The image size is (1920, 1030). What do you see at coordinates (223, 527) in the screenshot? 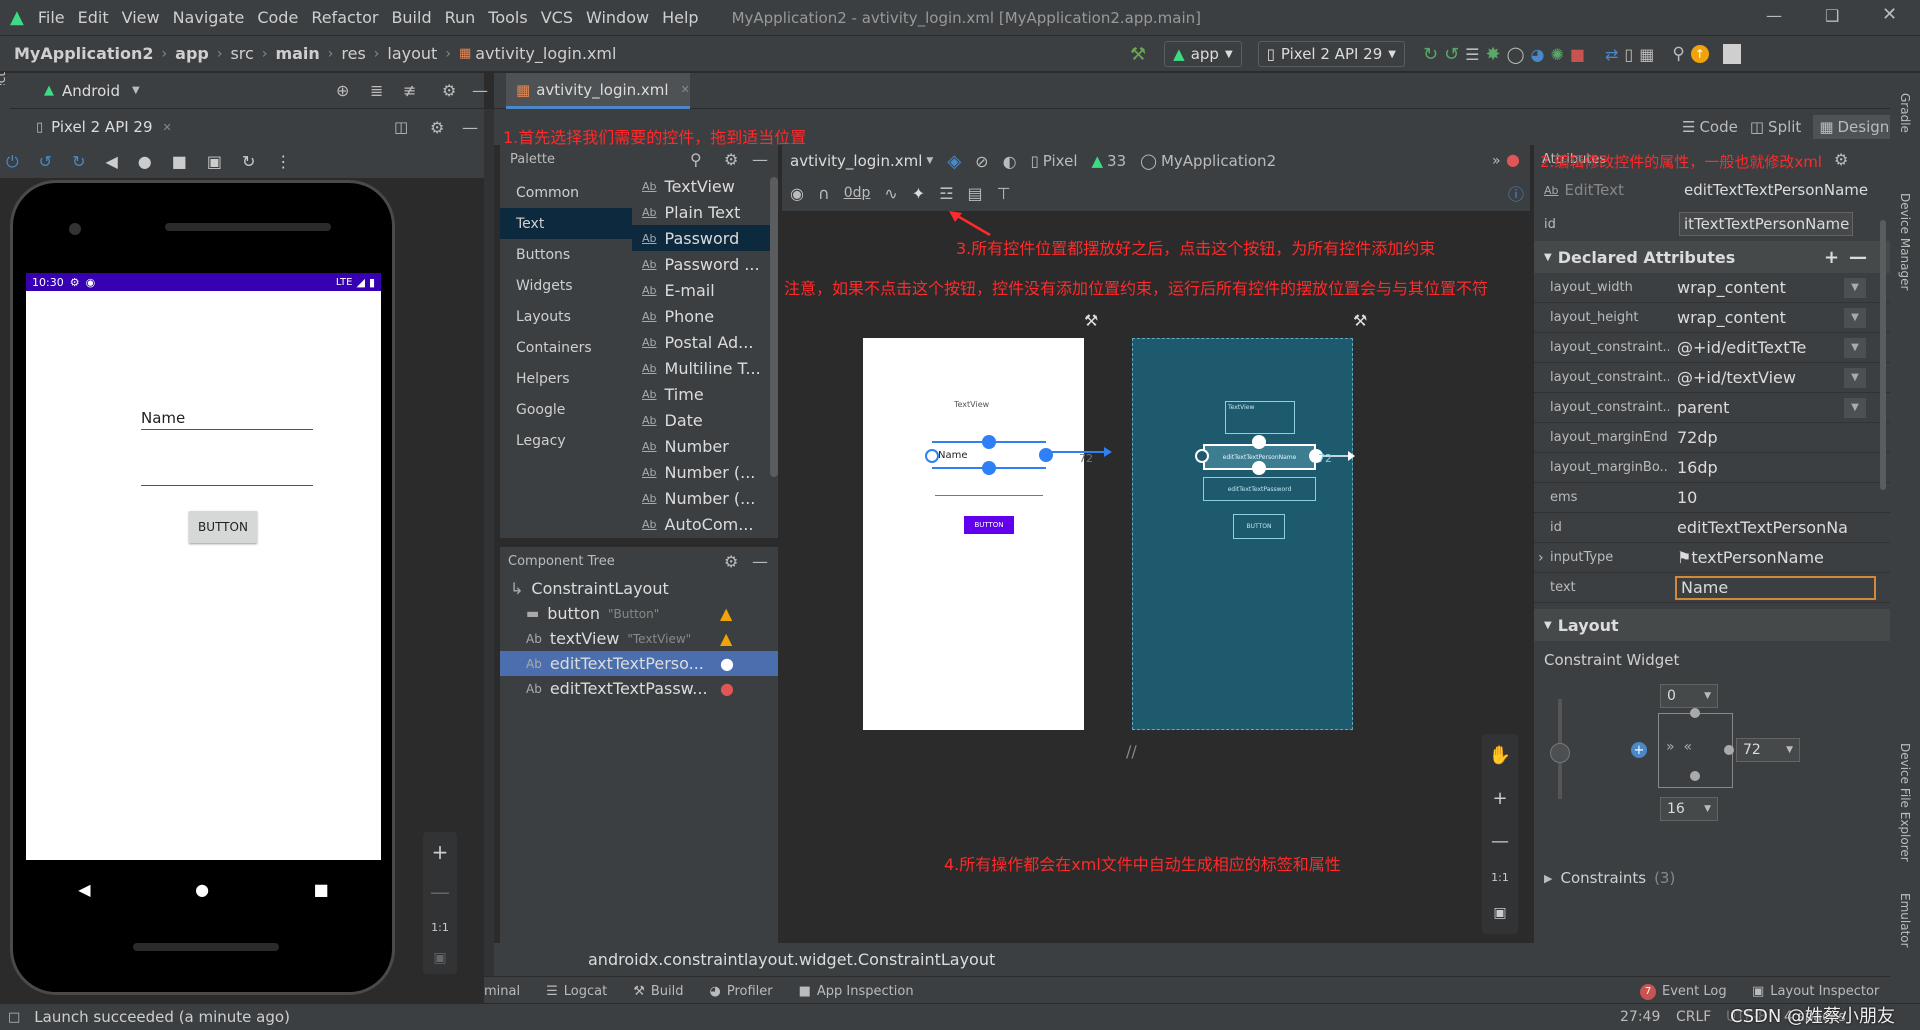
I see `app-button: BUTTON` at bounding box center [223, 527].